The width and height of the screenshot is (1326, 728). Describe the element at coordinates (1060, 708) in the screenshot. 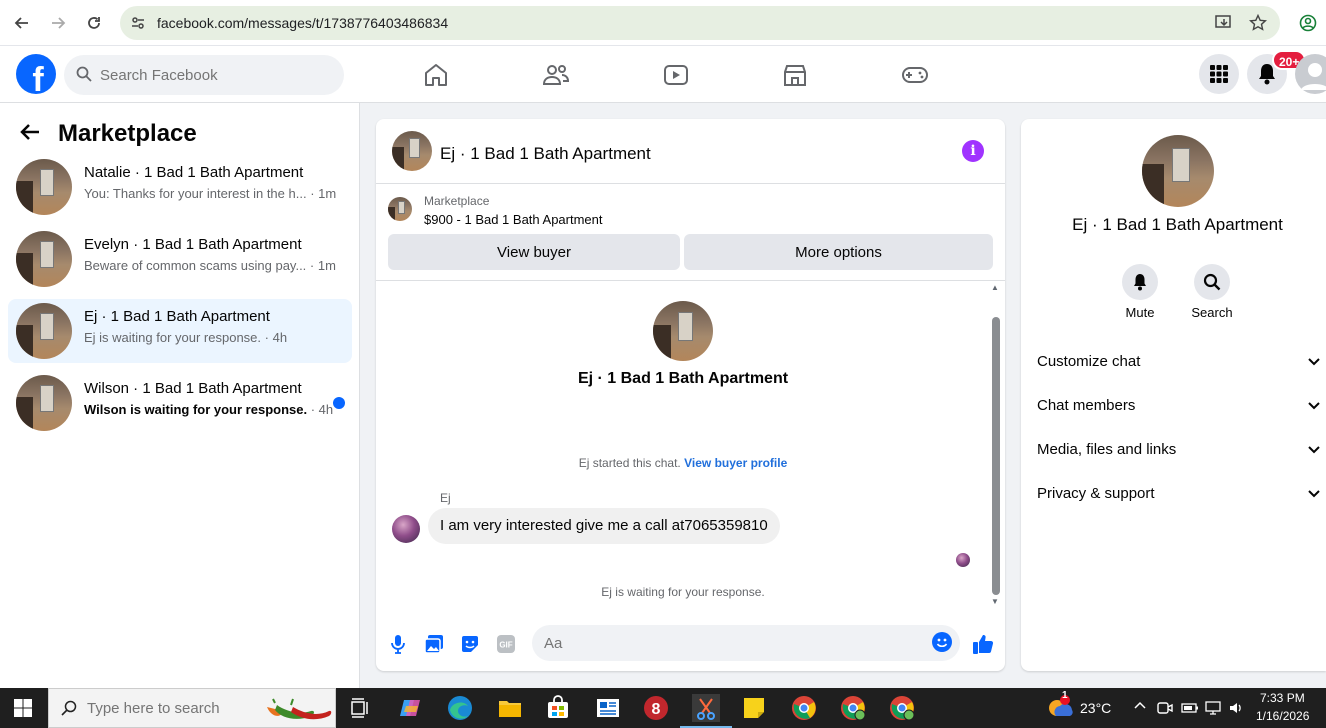

I see `weather-icon` at that location.